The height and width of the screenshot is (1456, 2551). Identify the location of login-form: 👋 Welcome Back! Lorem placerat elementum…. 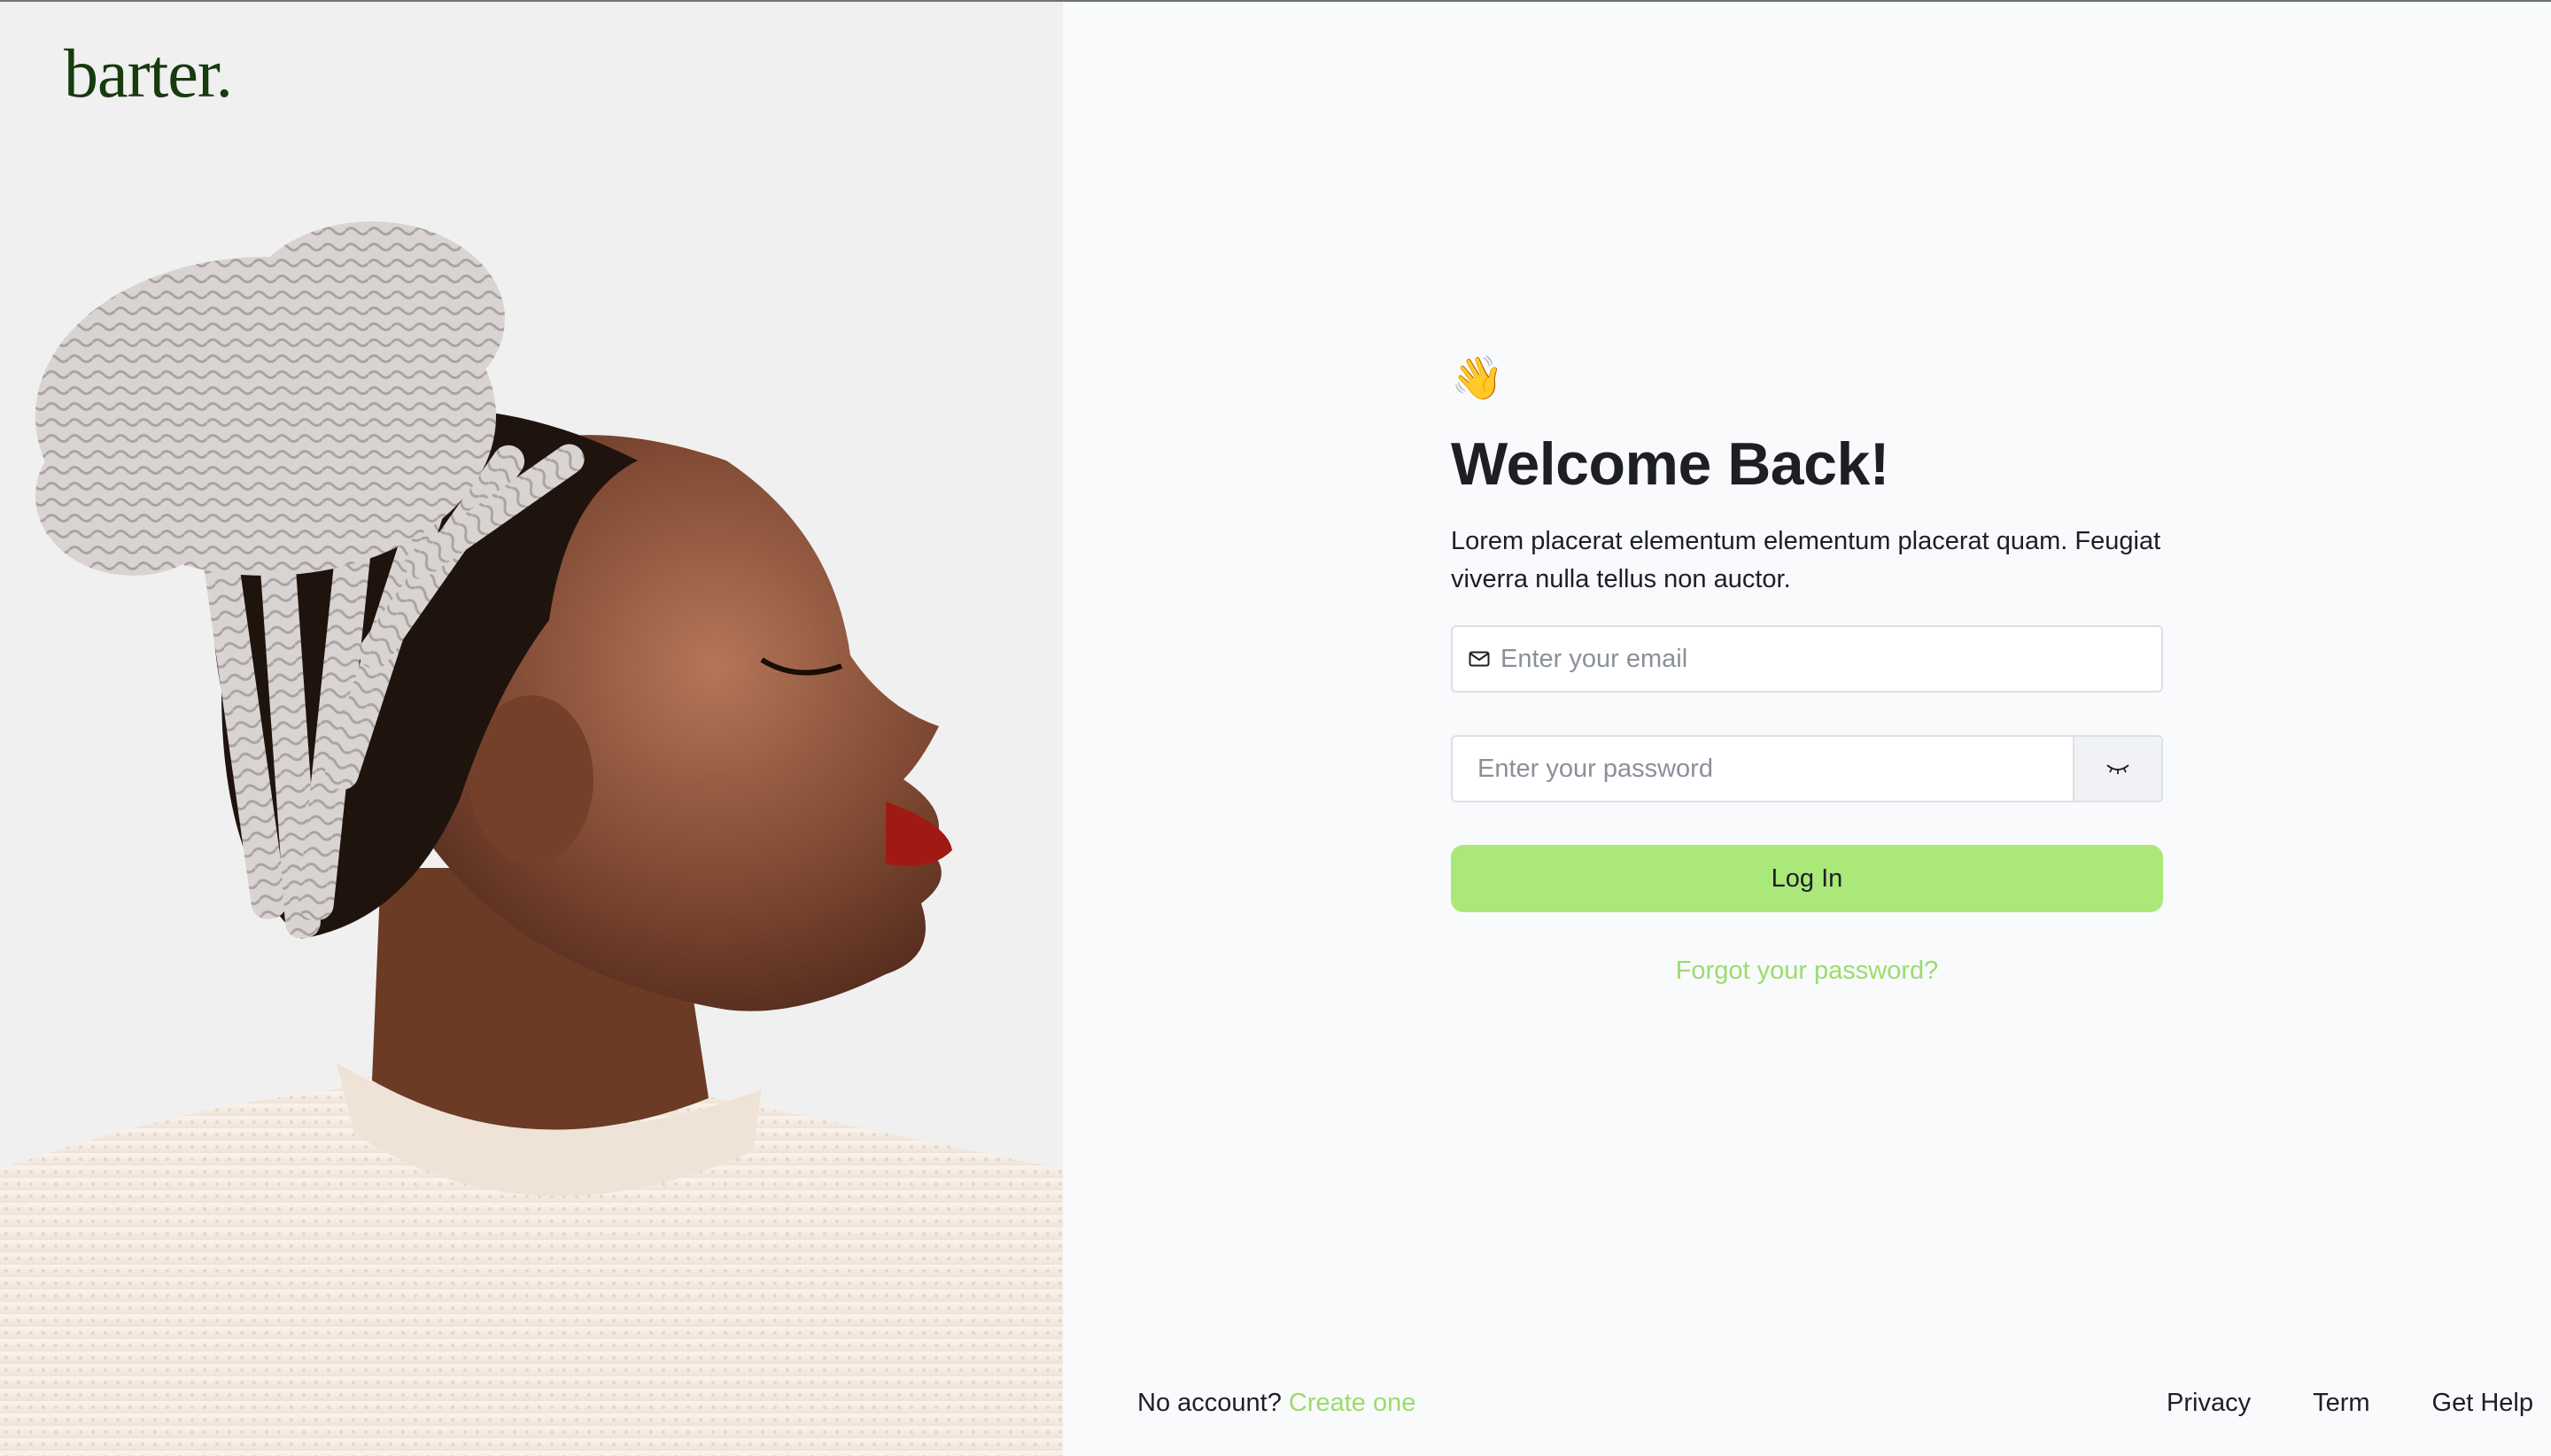
(1807, 669).